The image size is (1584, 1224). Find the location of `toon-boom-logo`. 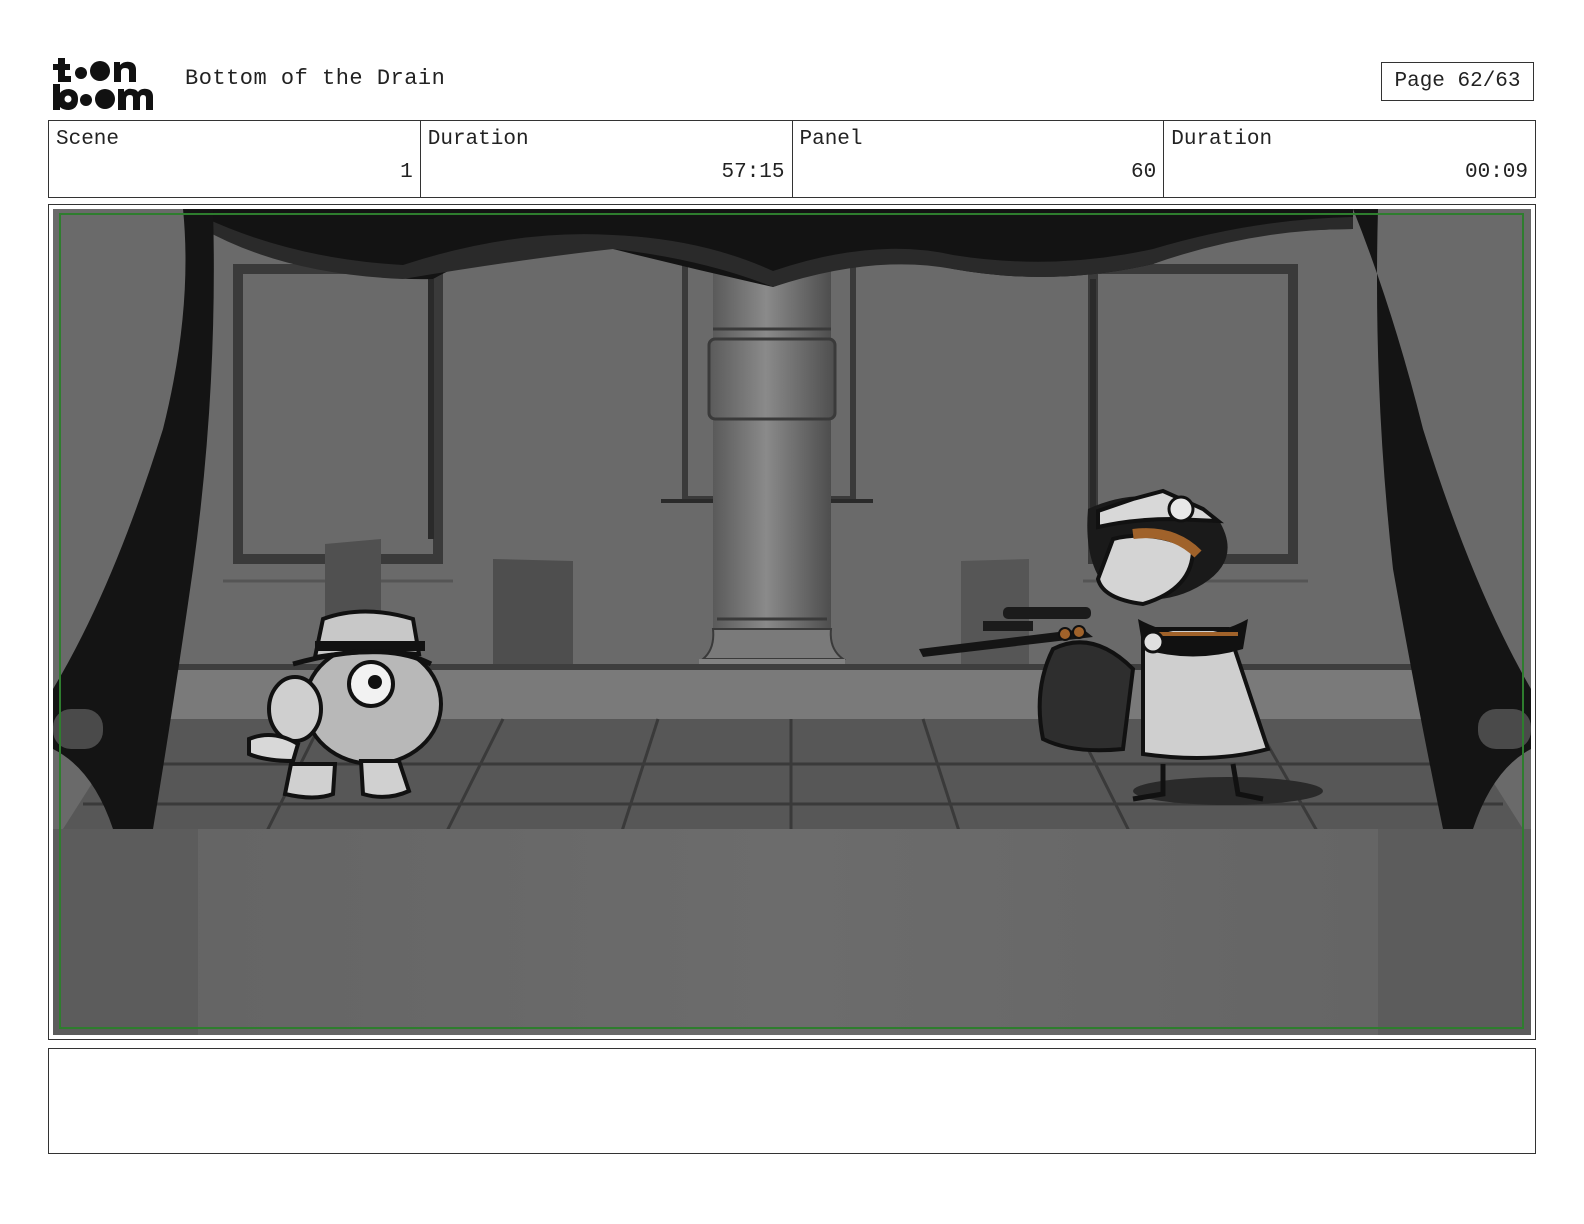

toon-boom-logo is located at coordinates (107, 82).